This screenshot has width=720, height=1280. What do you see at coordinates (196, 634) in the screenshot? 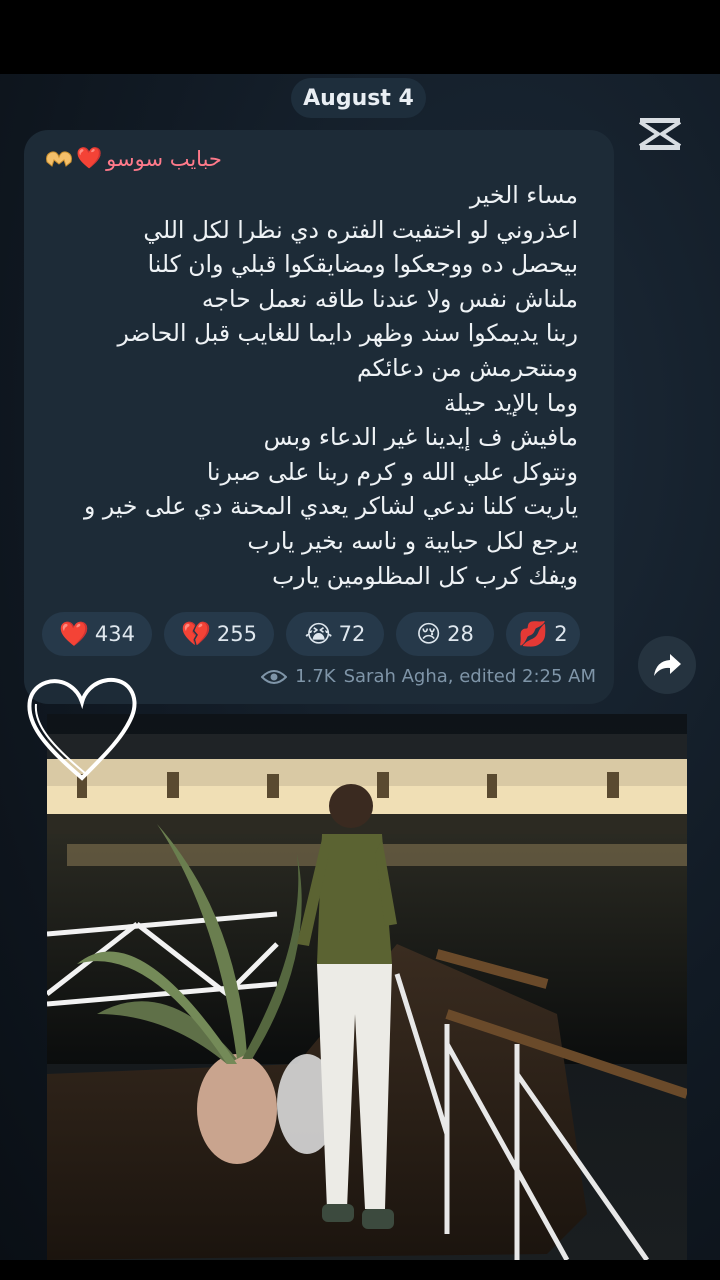
I see `broken-heart-icon: 💔` at bounding box center [196, 634].